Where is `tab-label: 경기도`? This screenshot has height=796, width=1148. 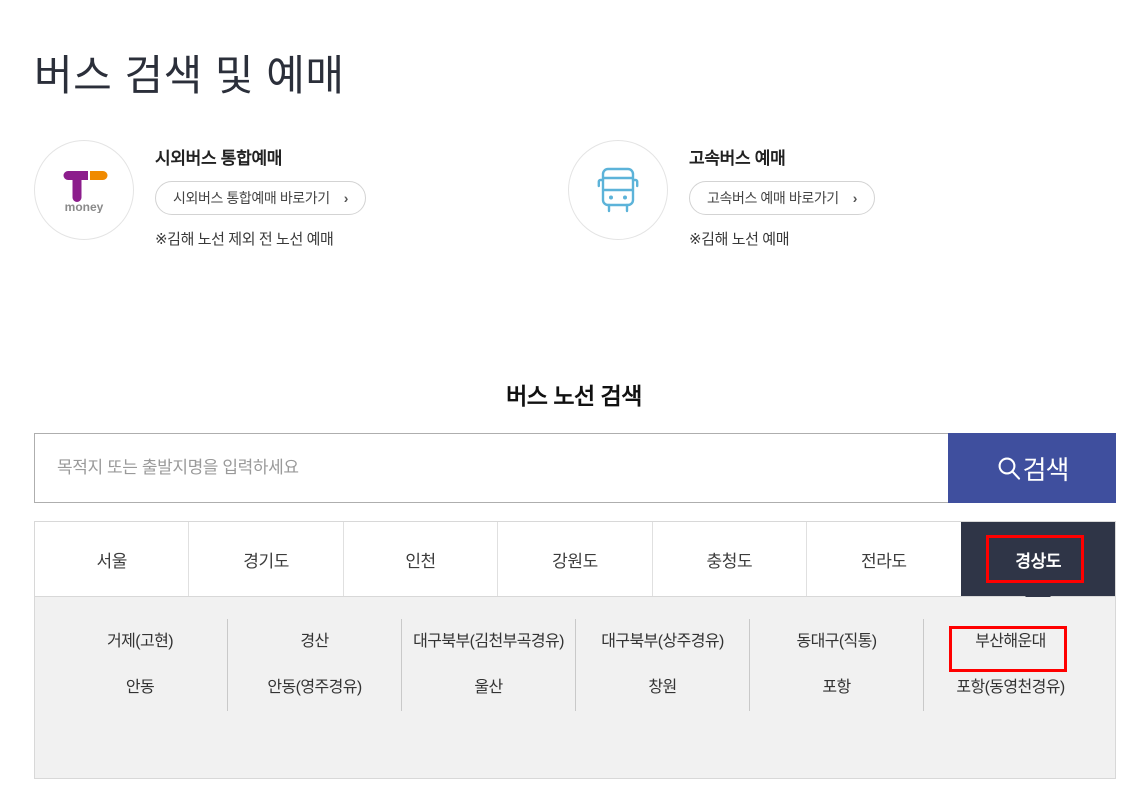 tab-label: 경기도 is located at coordinates (266, 561).